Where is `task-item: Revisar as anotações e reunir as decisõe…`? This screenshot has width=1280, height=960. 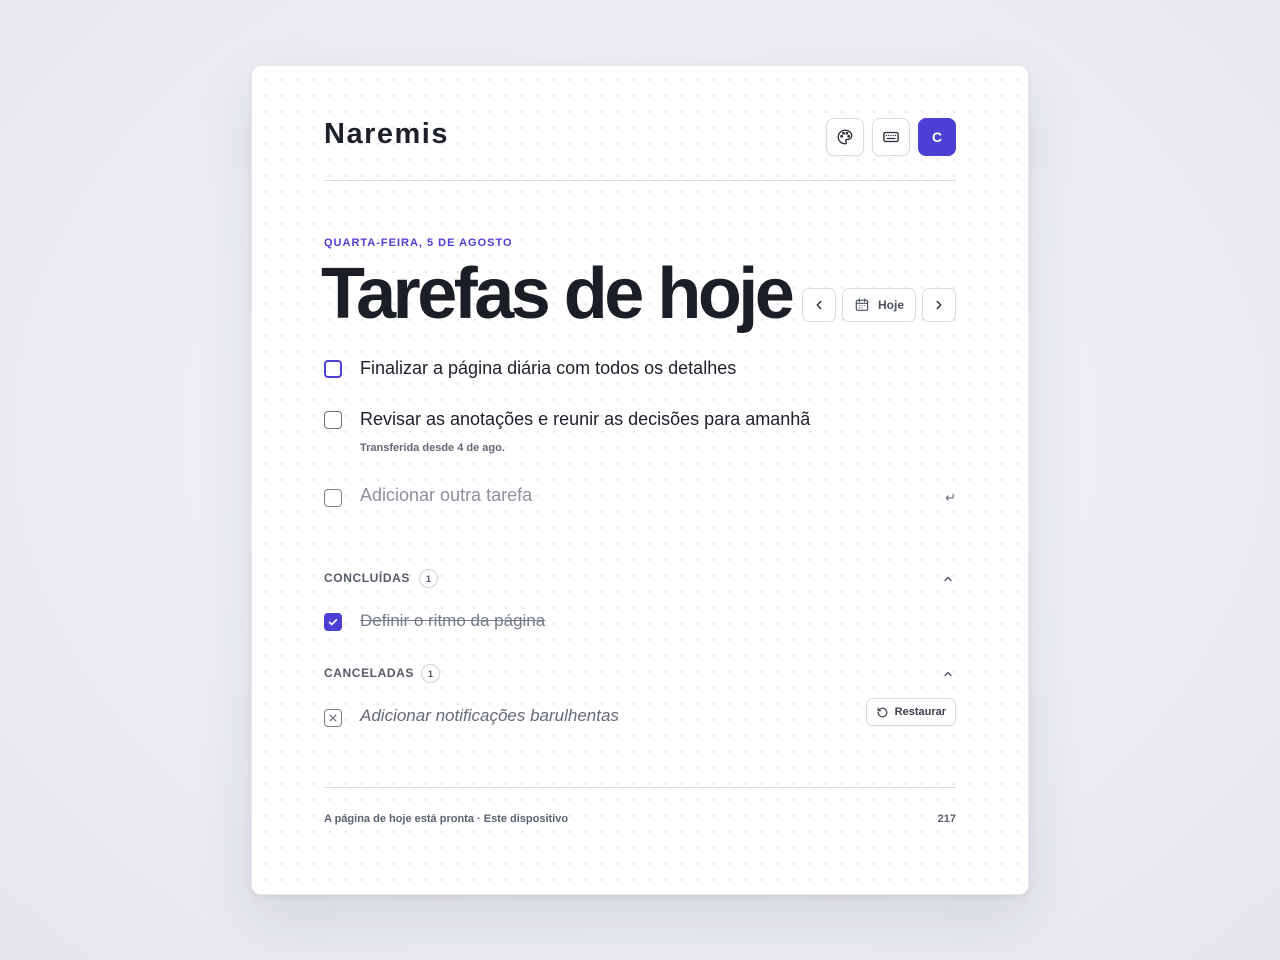
task-item: Revisar as anotações e reunir as decisõe… is located at coordinates (640, 433).